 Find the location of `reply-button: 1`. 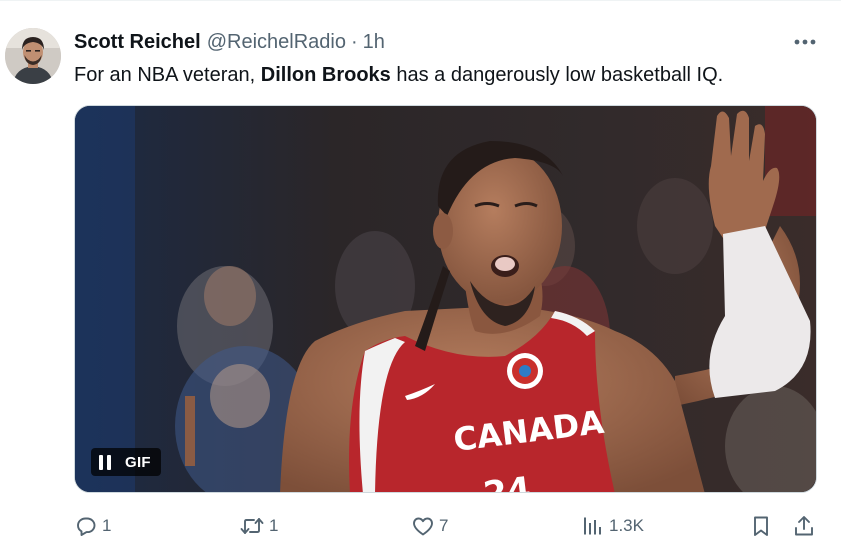

reply-button: 1 is located at coordinates (92, 526).